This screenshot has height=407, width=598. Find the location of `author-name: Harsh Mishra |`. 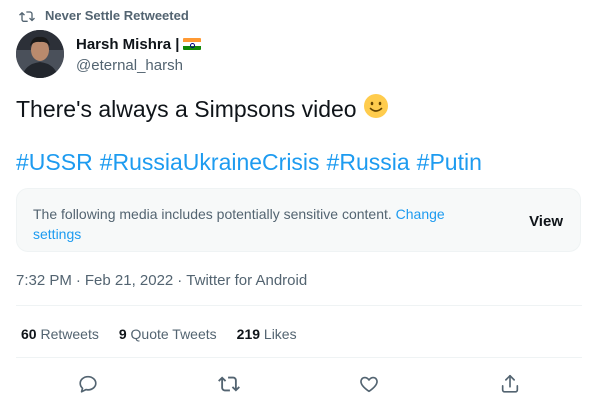

author-name: Harsh Mishra | is located at coordinates (127, 44).